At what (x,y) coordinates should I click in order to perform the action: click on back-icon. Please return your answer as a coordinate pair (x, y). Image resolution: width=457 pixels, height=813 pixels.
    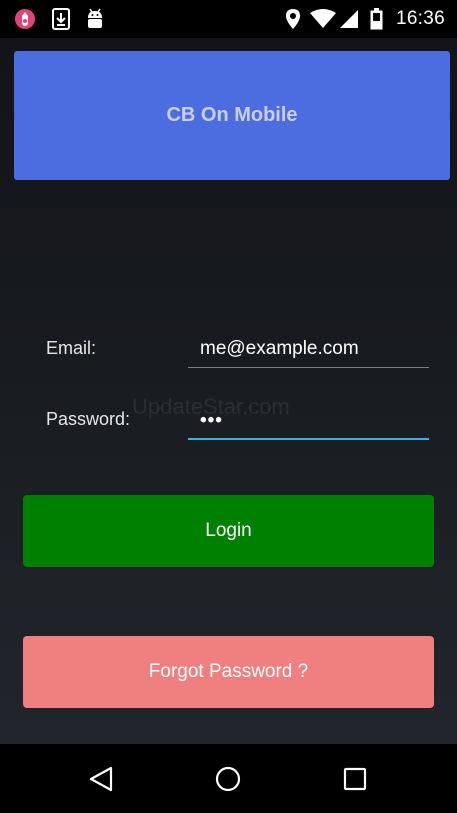
    Looking at the image, I should click on (101, 779).